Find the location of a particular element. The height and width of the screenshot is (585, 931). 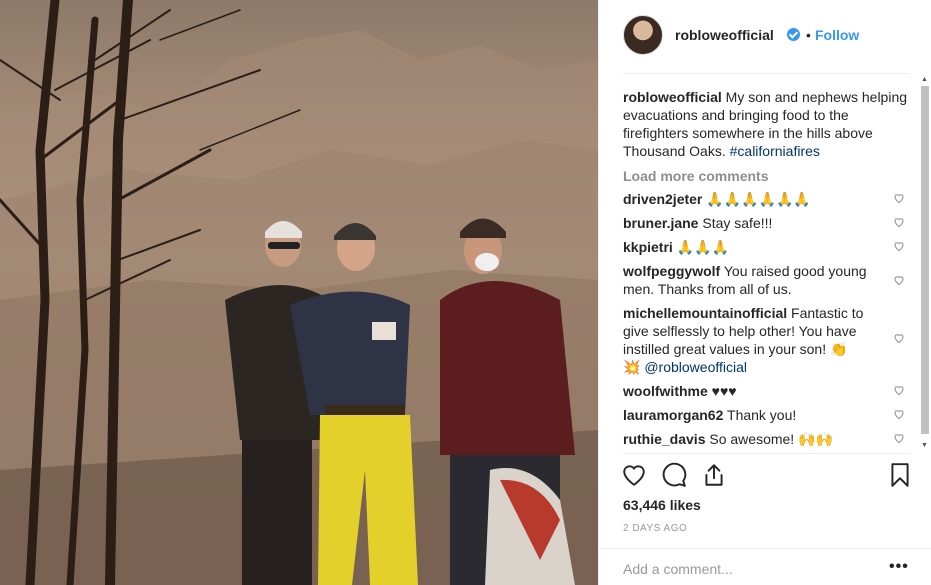

comment-username: wolfpeggywolf is located at coordinates (671, 271).